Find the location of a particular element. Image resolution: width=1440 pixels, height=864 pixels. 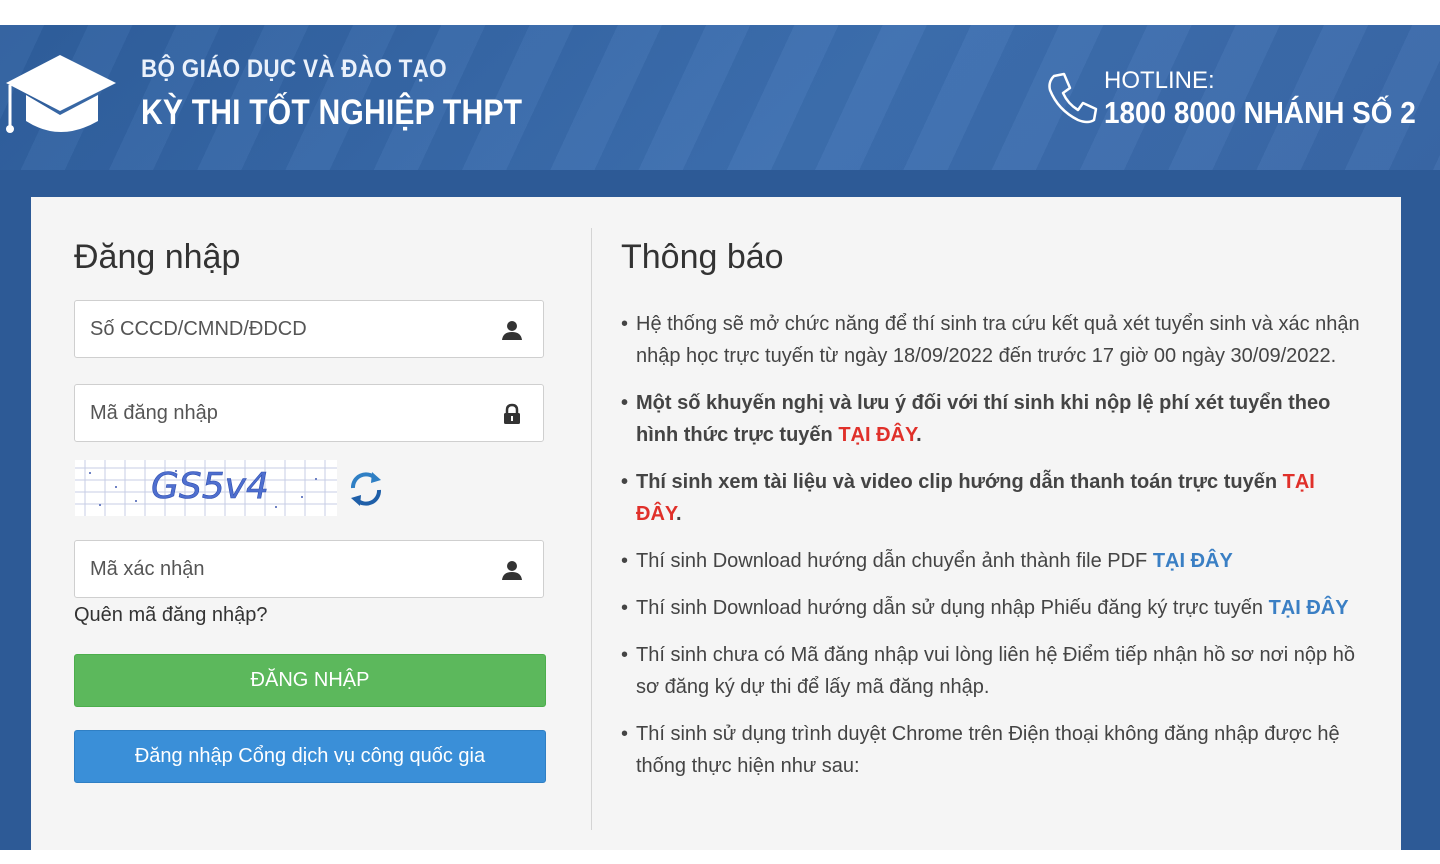

login-code-input is located at coordinates (290, 413).